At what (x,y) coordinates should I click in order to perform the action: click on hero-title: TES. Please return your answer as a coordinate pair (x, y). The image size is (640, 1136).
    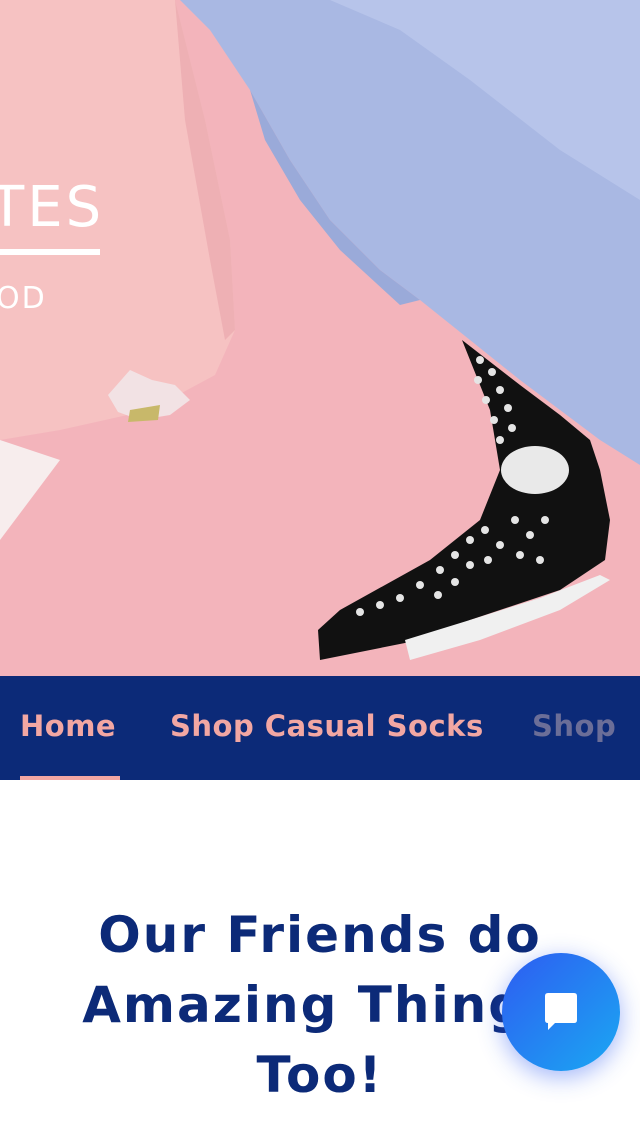
    Looking at the image, I should click on (52, 207).